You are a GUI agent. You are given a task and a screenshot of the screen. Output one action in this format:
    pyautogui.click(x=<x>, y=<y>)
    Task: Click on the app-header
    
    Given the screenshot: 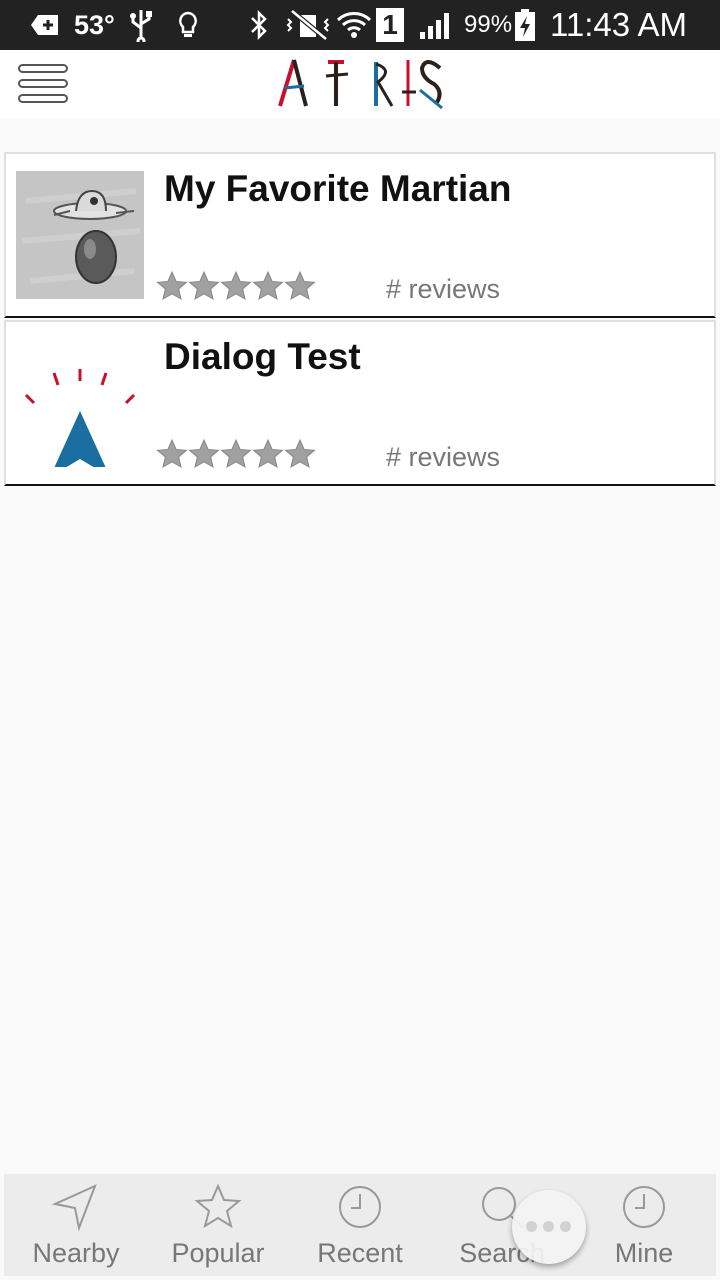 What is the action you would take?
    pyautogui.click(x=360, y=84)
    